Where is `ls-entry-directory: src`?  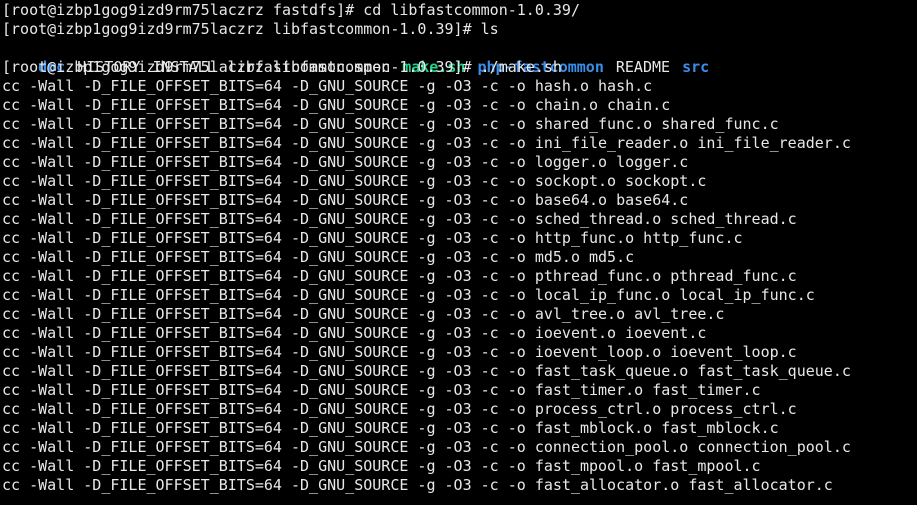
ls-entry-directory: src is located at coordinates (696, 67).